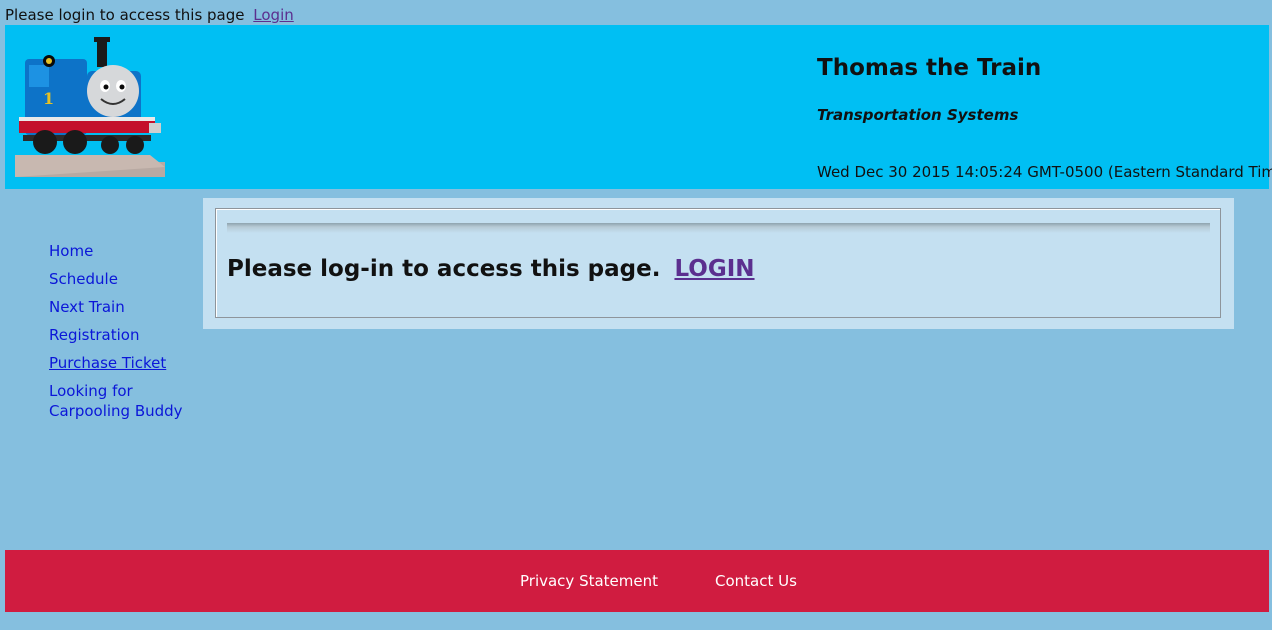 Image resolution: width=1272 pixels, height=630 pixels. Describe the element at coordinates (444, 269) in the screenshot. I see `login-required-text: Please log-in to access this page.` at that location.